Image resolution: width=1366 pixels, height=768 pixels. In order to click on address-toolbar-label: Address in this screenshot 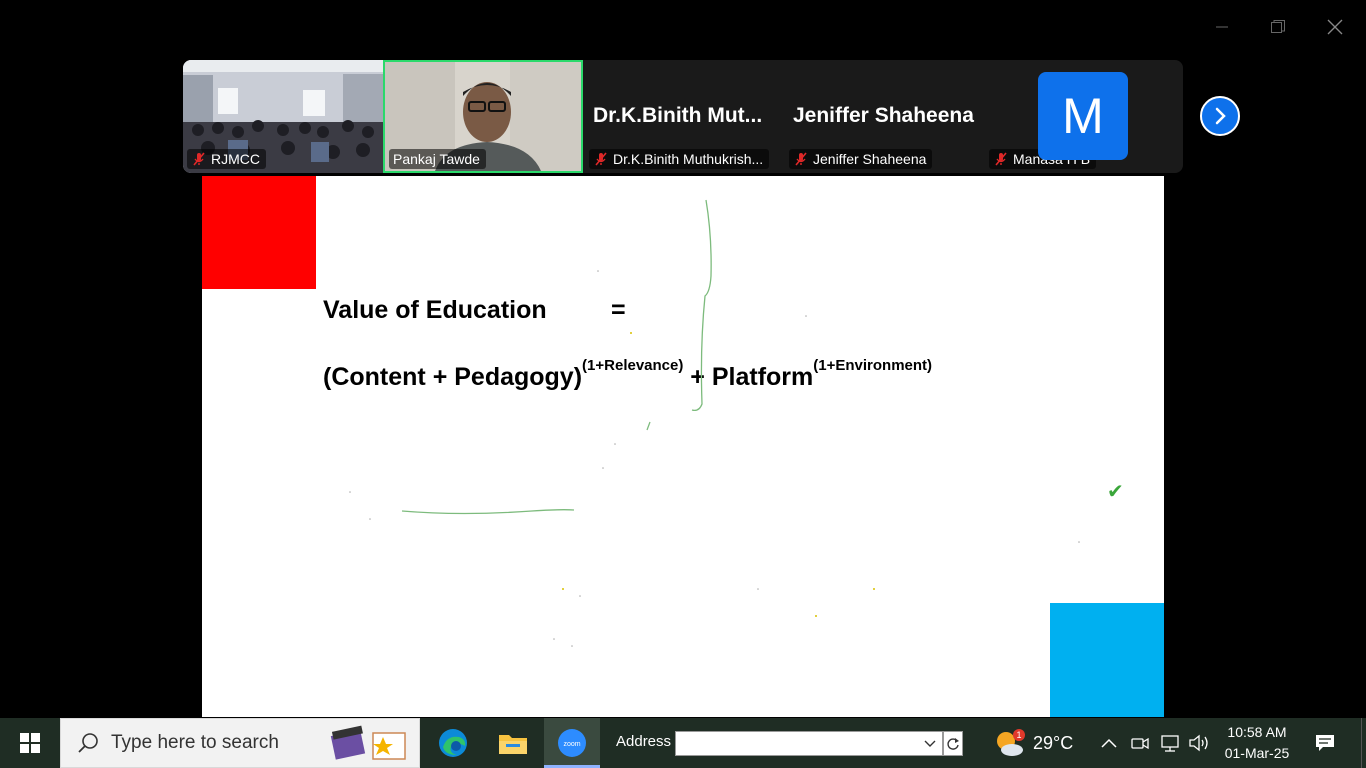, I will do `click(644, 741)`.